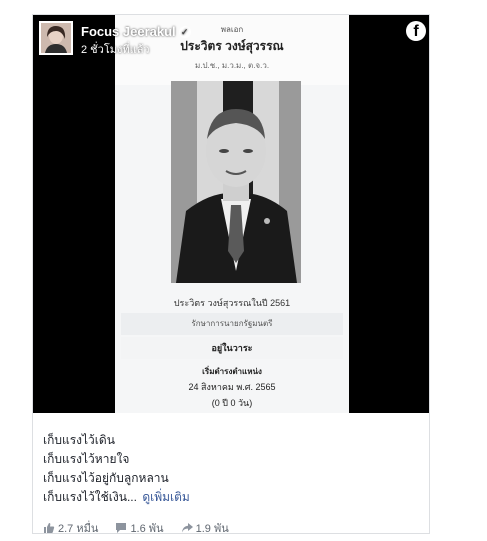  Describe the element at coordinates (78, 528) in the screenshot. I see `likes-count-text: 2.7 หมื่น` at that location.